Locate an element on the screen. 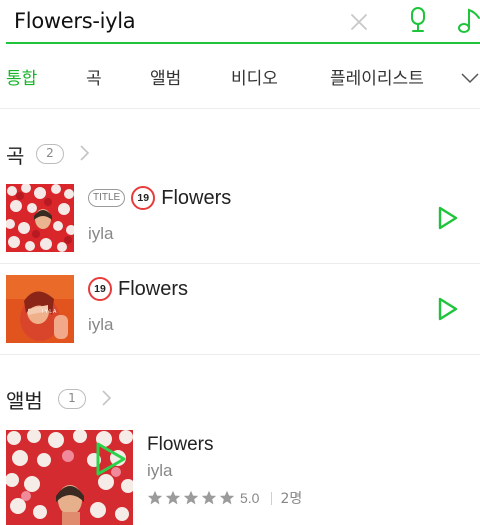  album-title: Flowers is located at coordinates (180, 445).